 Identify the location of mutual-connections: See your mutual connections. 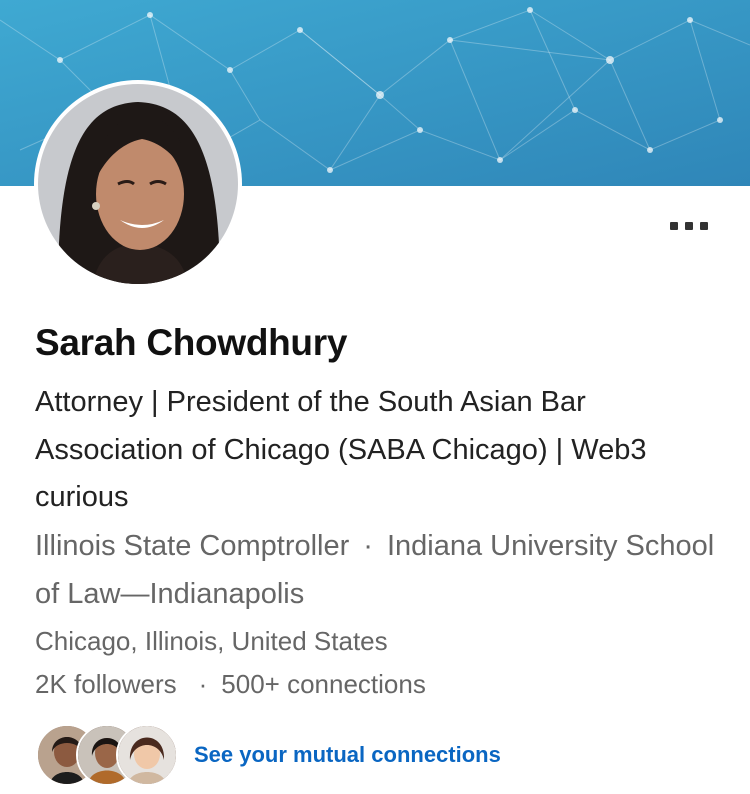
(268, 755).